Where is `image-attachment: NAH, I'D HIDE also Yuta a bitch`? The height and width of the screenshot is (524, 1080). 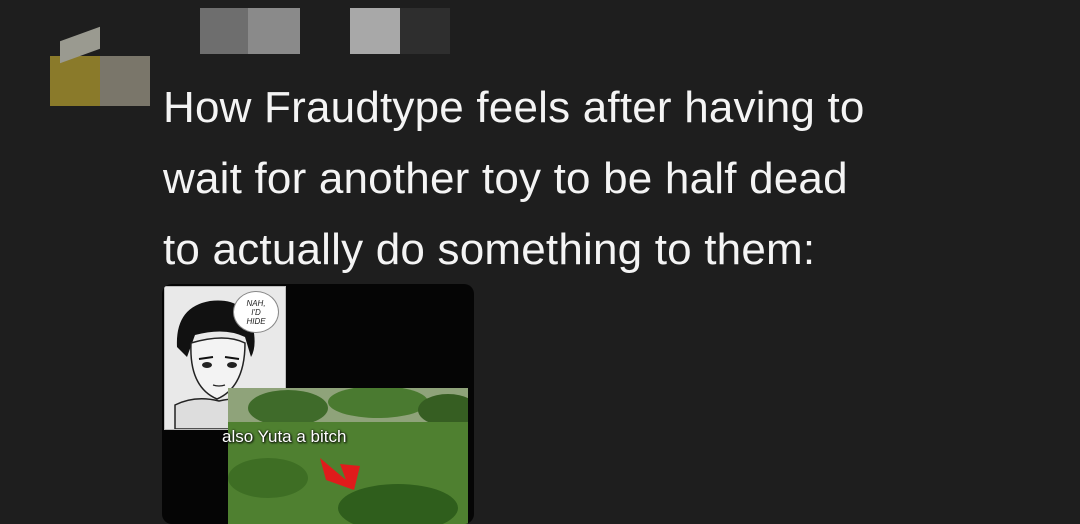 image-attachment: NAH, I'D HIDE also Yuta a bitch is located at coordinates (318, 404).